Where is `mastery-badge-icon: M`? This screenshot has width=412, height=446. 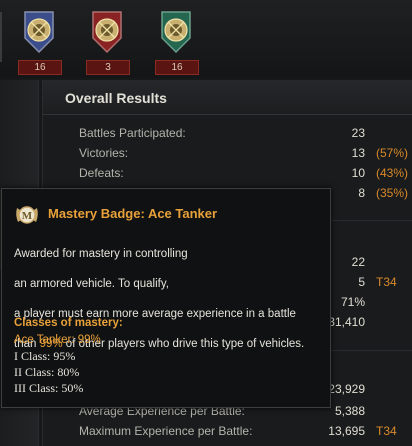 mastery-badge-icon: M is located at coordinates (27, 215).